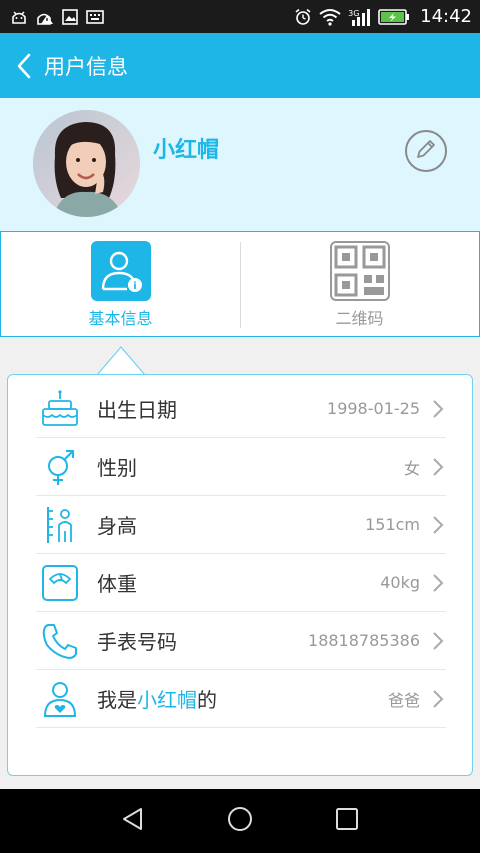  I want to click on nav-home-button, so click(240, 821).